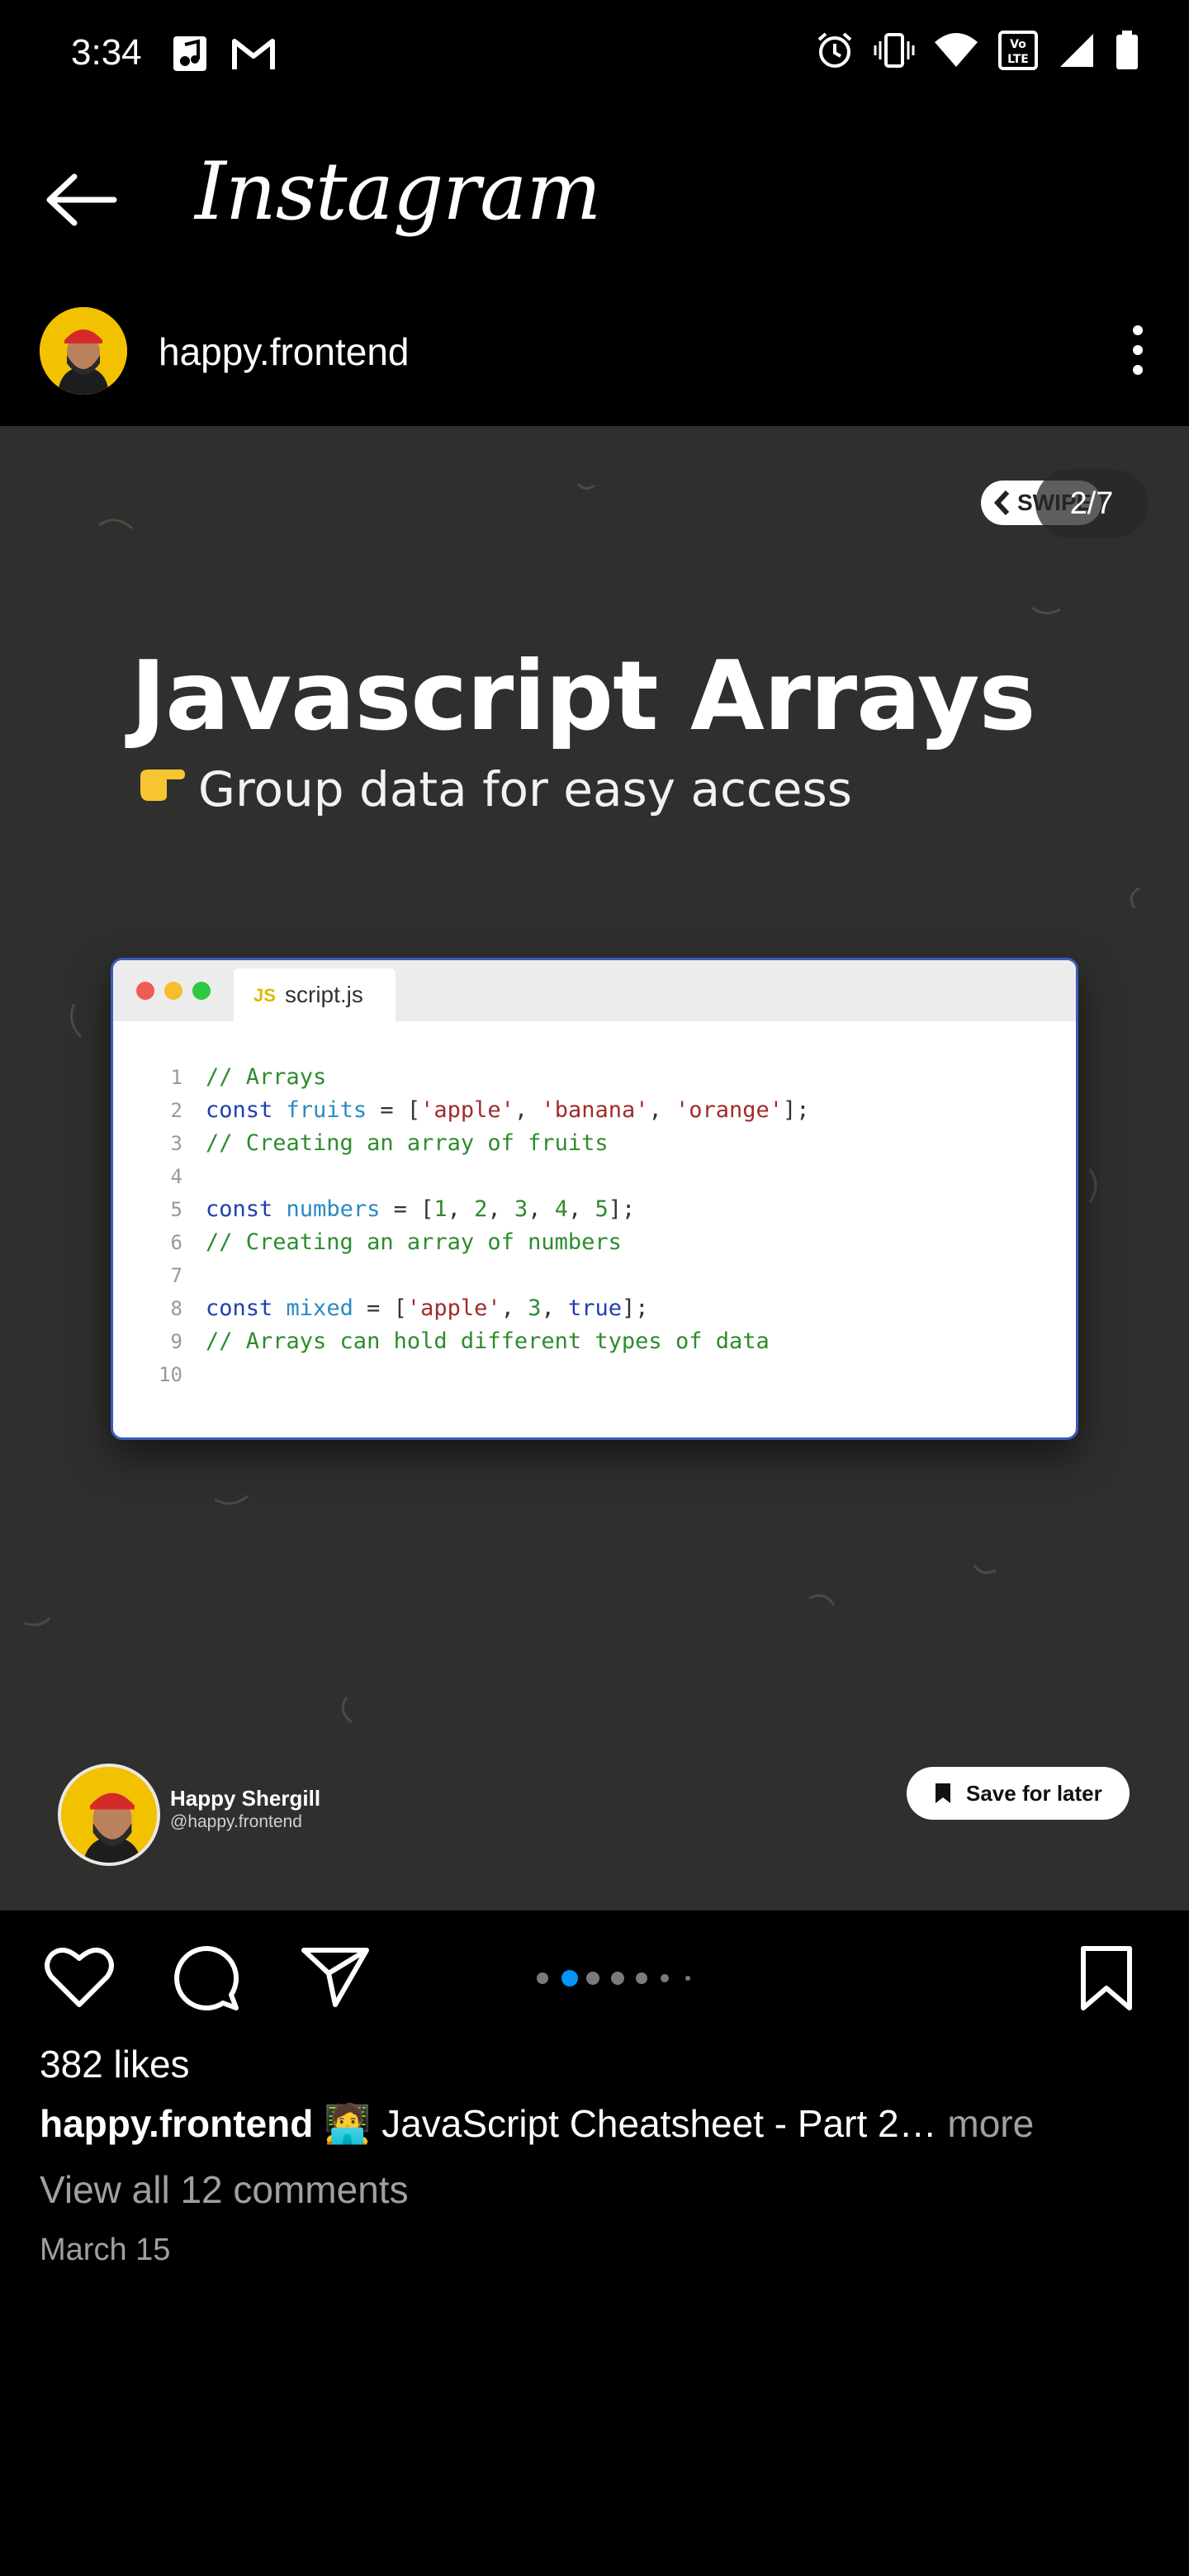  Describe the element at coordinates (326, 1110) in the screenshot. I see `code-token: fruits` at that location.